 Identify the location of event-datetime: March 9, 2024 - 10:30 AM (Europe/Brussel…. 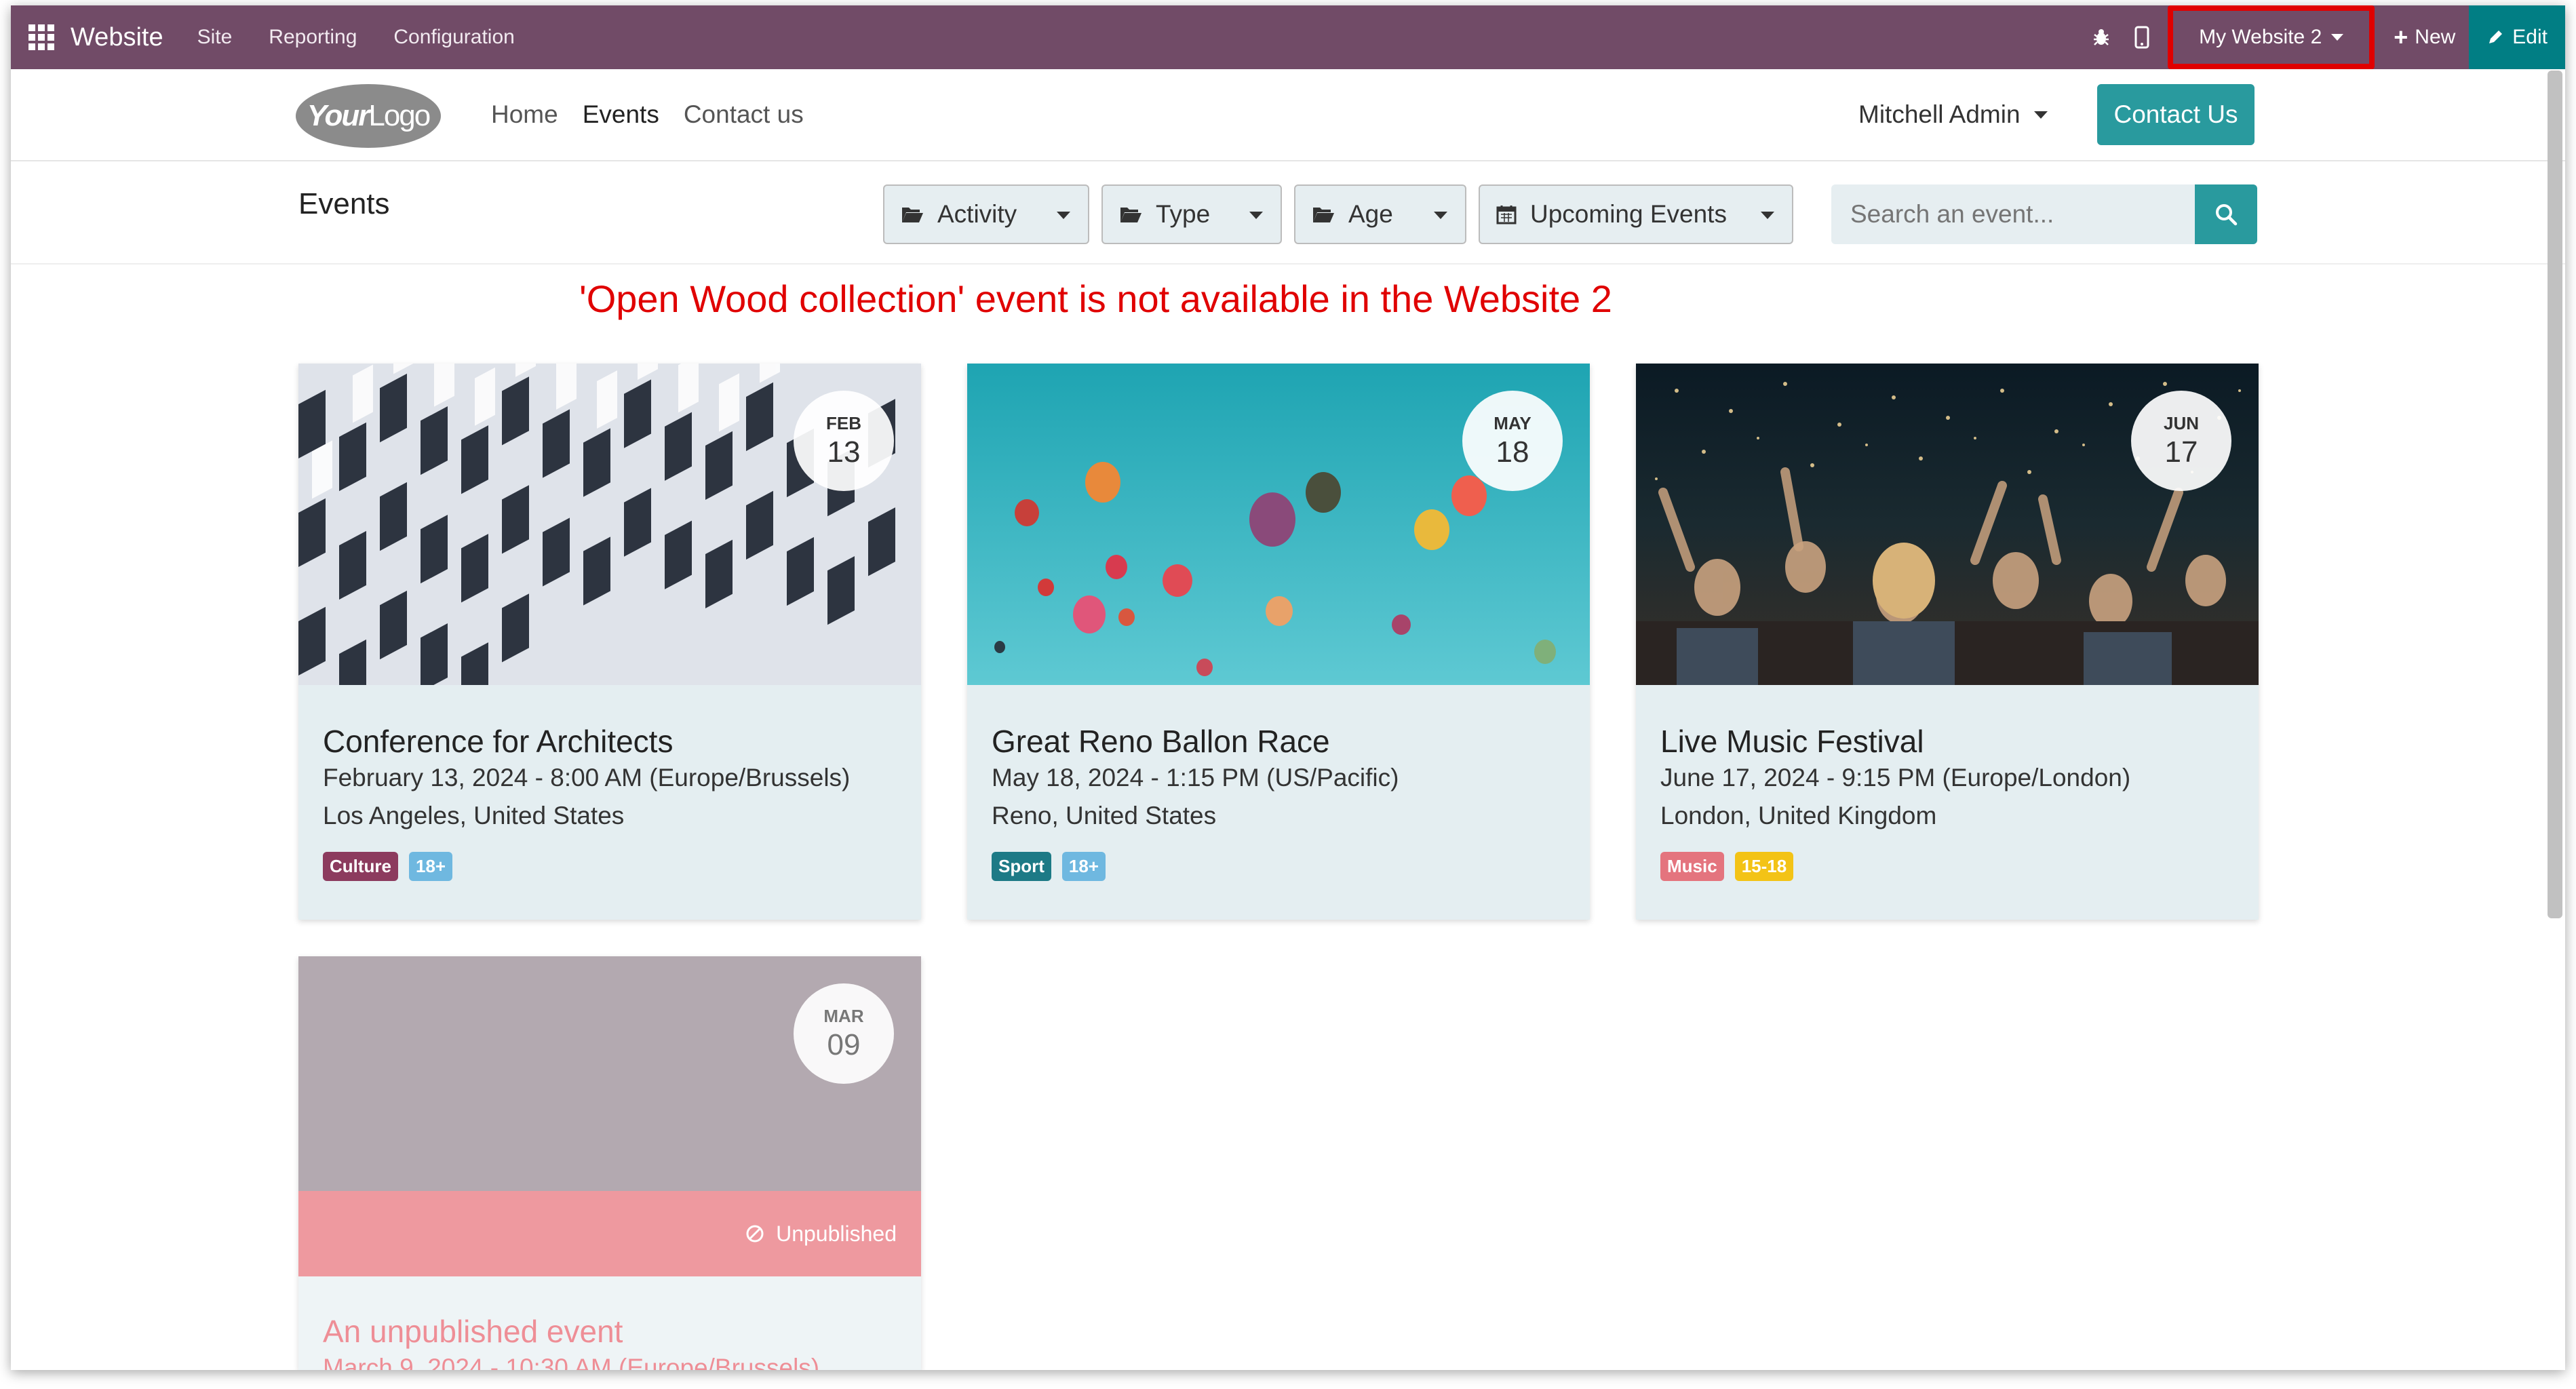
(571, 1362).